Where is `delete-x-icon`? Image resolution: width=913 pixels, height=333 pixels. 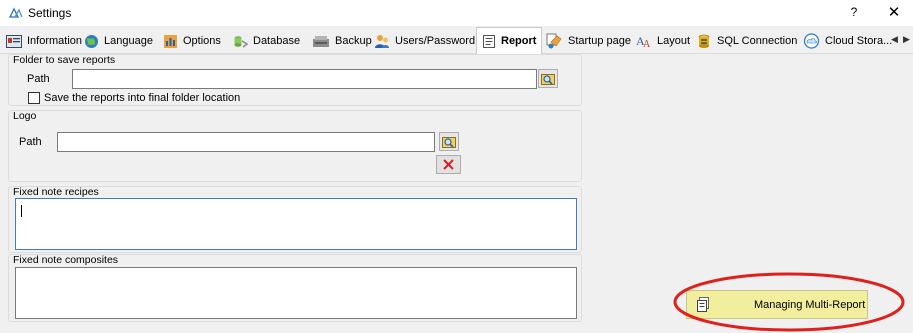
delete-x-icon is located at coordinates (448, 164).